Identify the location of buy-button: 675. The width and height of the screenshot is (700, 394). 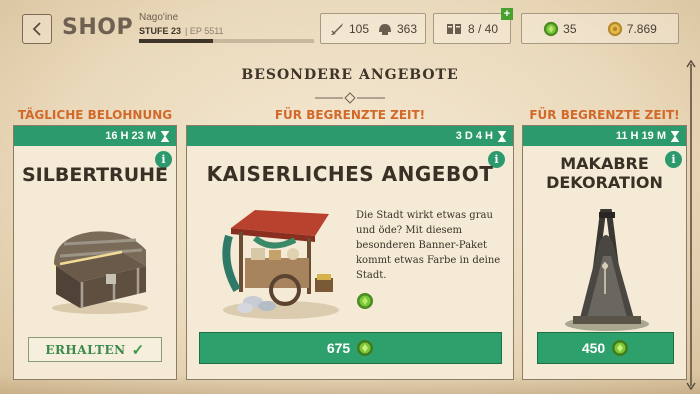
(350, 348).